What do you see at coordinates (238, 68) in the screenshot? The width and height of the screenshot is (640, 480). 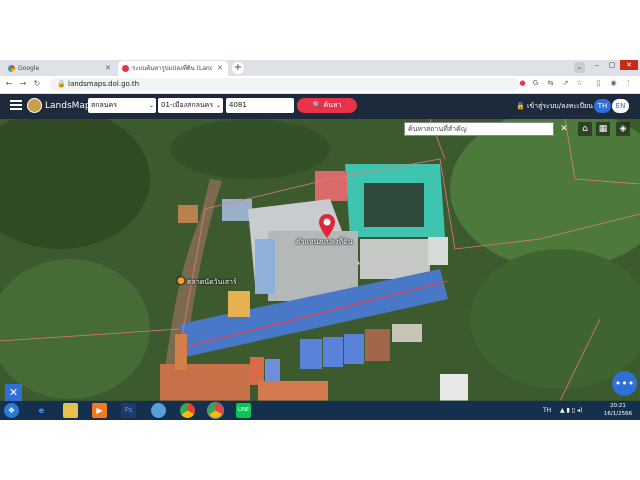 I see `new-tab-button: +` at bounding box center [238, 68].